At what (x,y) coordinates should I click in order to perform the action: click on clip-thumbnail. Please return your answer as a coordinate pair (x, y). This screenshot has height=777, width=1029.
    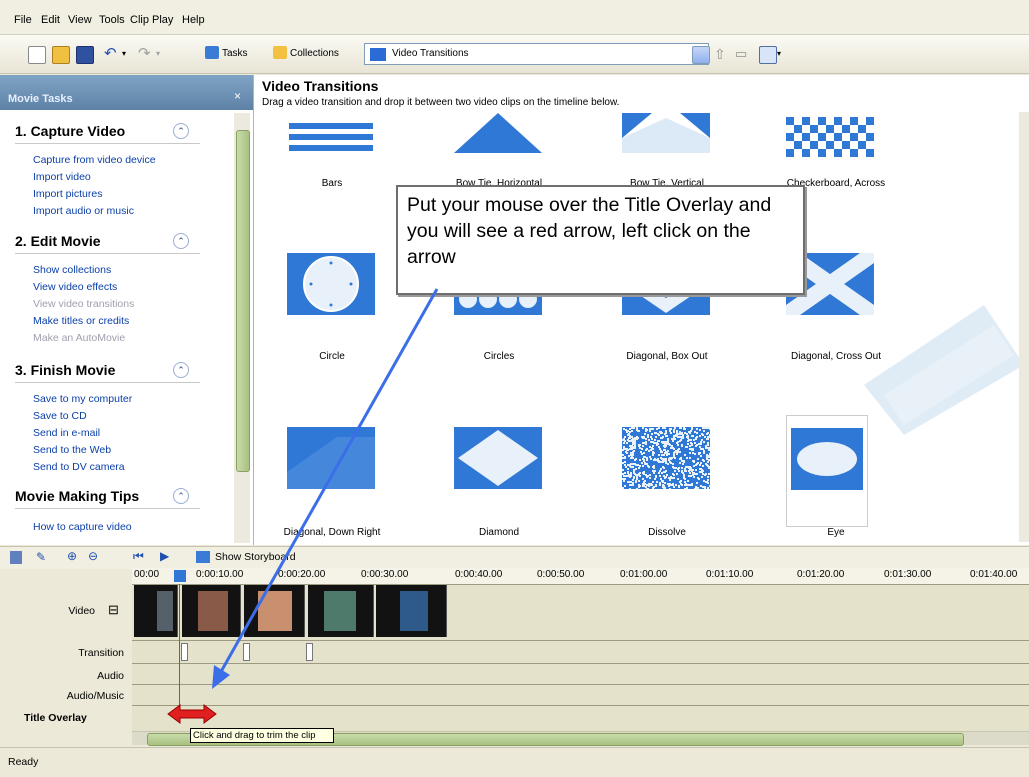
    Looking at the image, I should click on (165, 611).